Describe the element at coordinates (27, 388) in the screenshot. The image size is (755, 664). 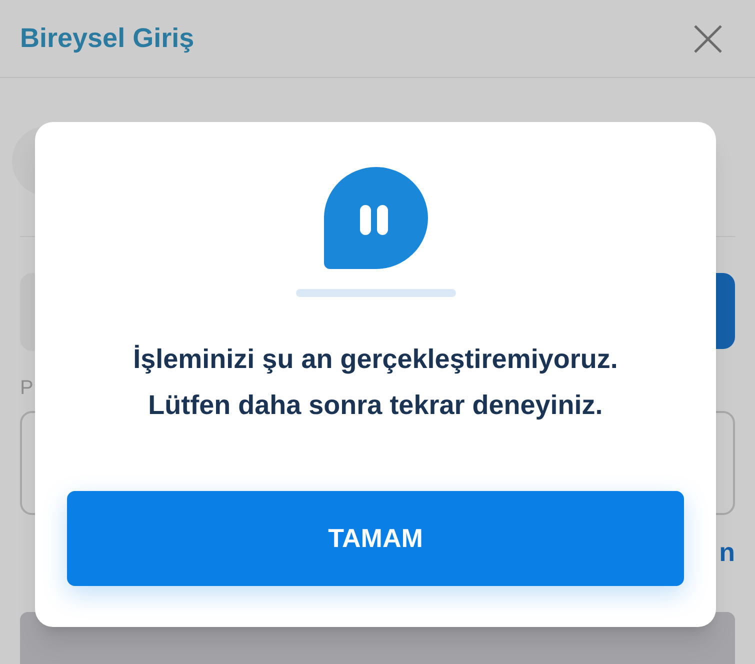
I see `field-label: P` at that location.